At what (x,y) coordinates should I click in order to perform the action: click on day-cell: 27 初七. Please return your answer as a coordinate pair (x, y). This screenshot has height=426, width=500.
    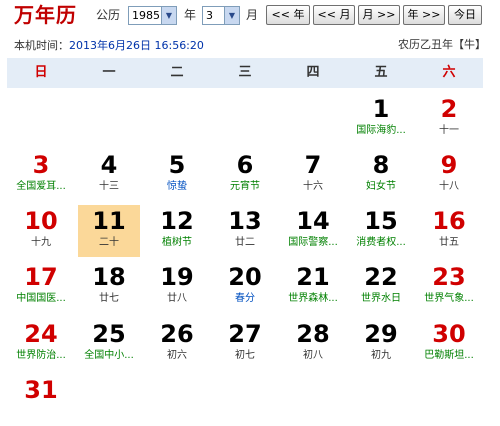
    Looking at the image, I should click on (245, 344).